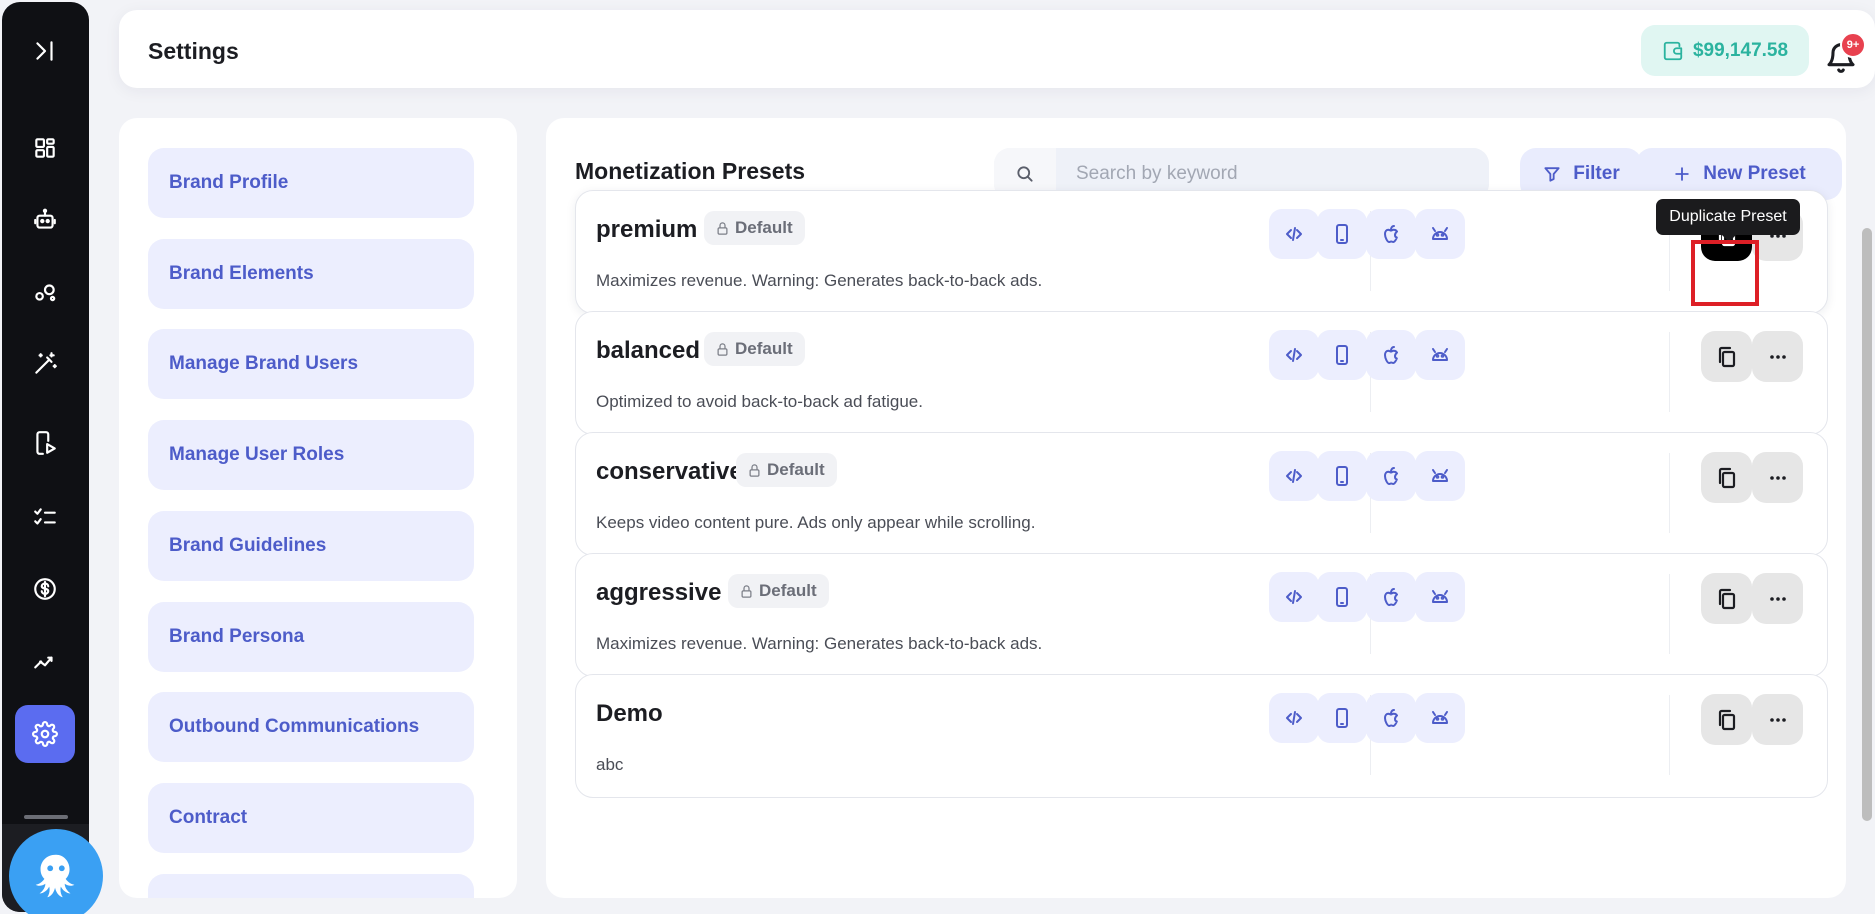 The width and height of the screenshot is (1875, 914). What do you see at coordinates (1867, 524) in the screenshot?
I see `page-scrollbar-thumb` at bounding box center [1867, 524].